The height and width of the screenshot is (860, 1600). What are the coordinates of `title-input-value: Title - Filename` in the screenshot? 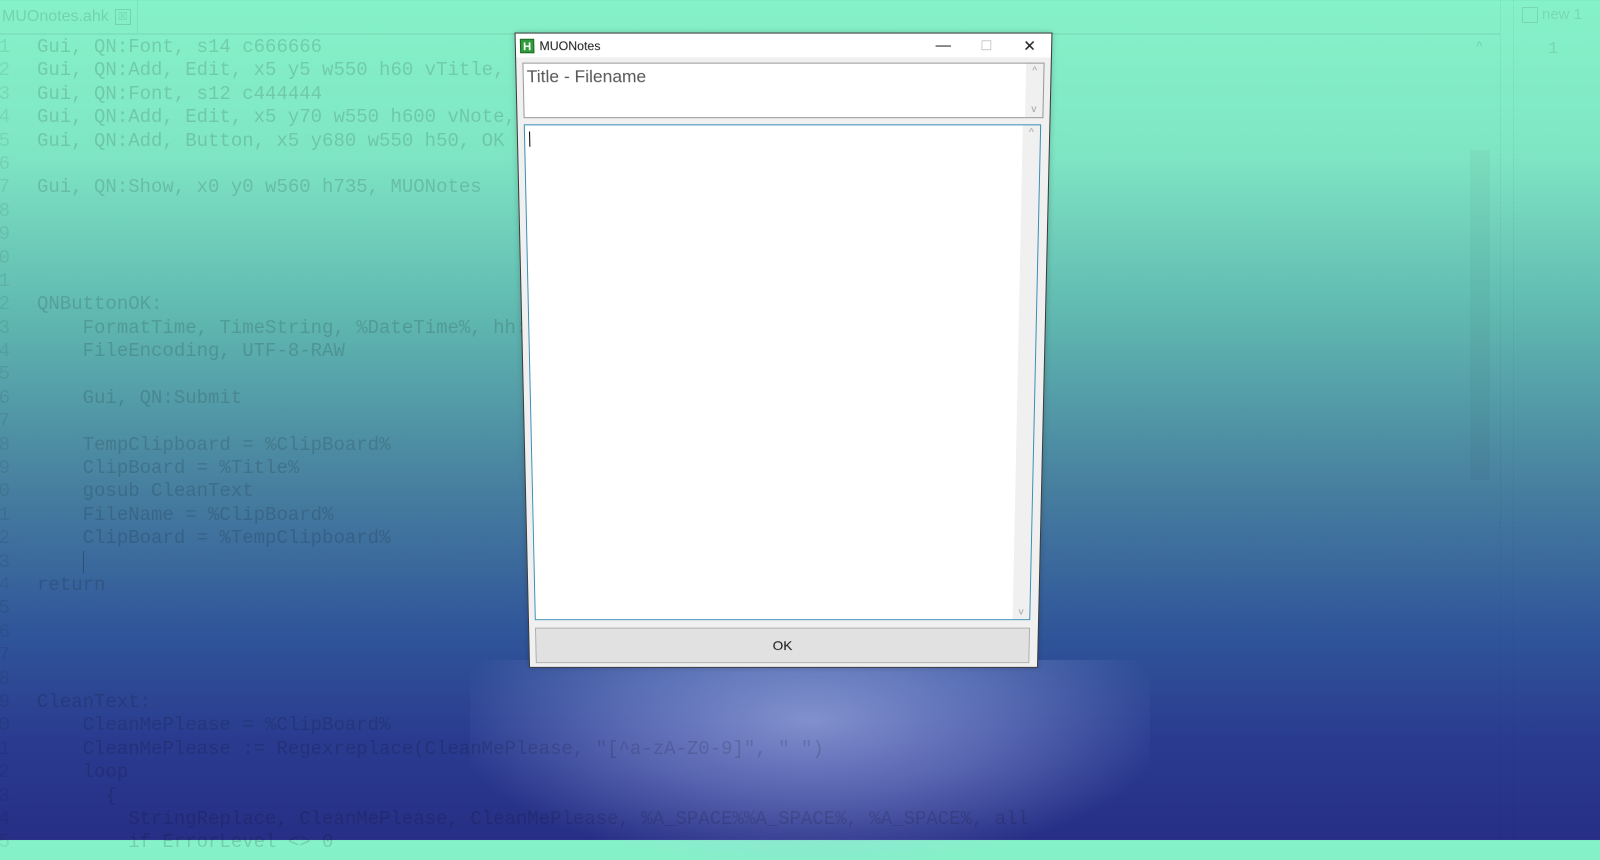 It's located at (586, 76).